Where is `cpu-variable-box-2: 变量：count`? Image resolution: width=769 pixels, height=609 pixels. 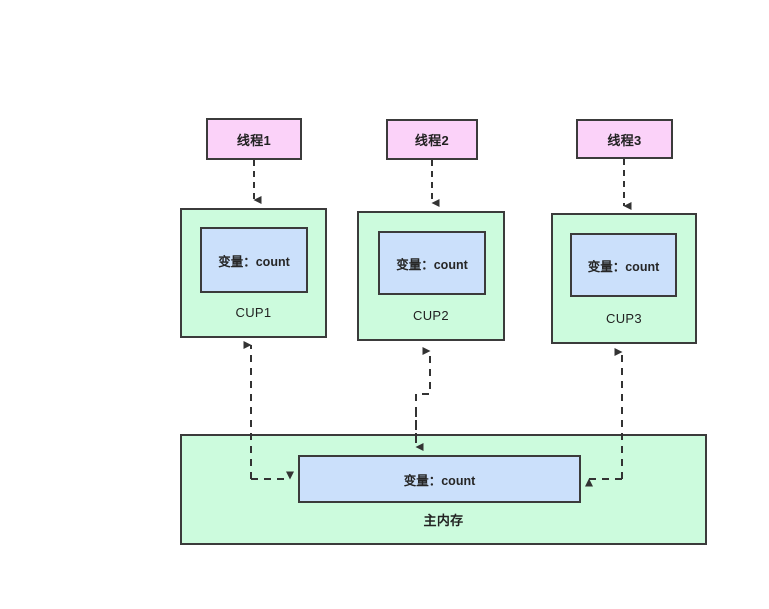
cpu-variable-box-2: 变量：count is located at coordinates (432, 263).